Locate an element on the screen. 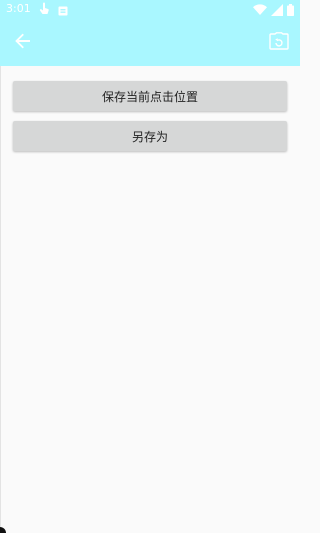 This screenshot has width=320, height=533. touch-icon is located at coordinates (44, 10).